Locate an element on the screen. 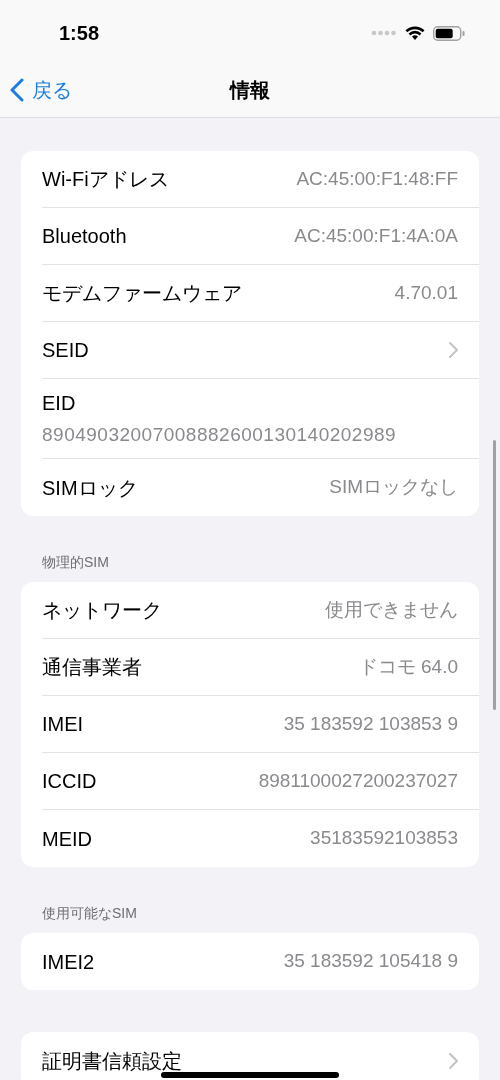 The height and width of the screenshot is (1080, 500). row-value: ドコモ 64.0 is located at coordinates (408, 666).